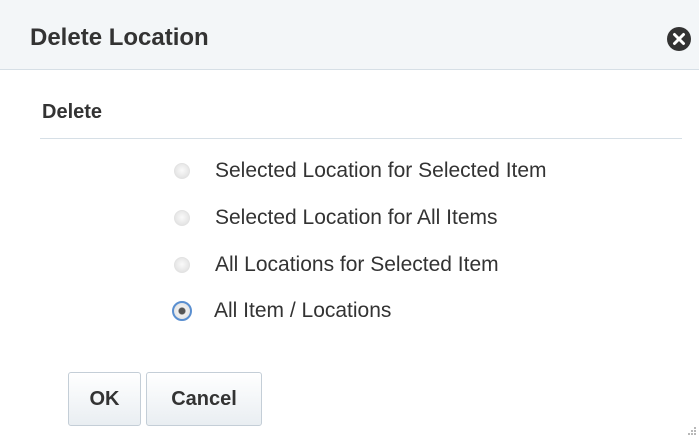 This screenshot has width=699, height=443. Describe the element at coordinates (357, 264) in the screenshot. I see `option-label: All Locations for Selected Item` at that location.